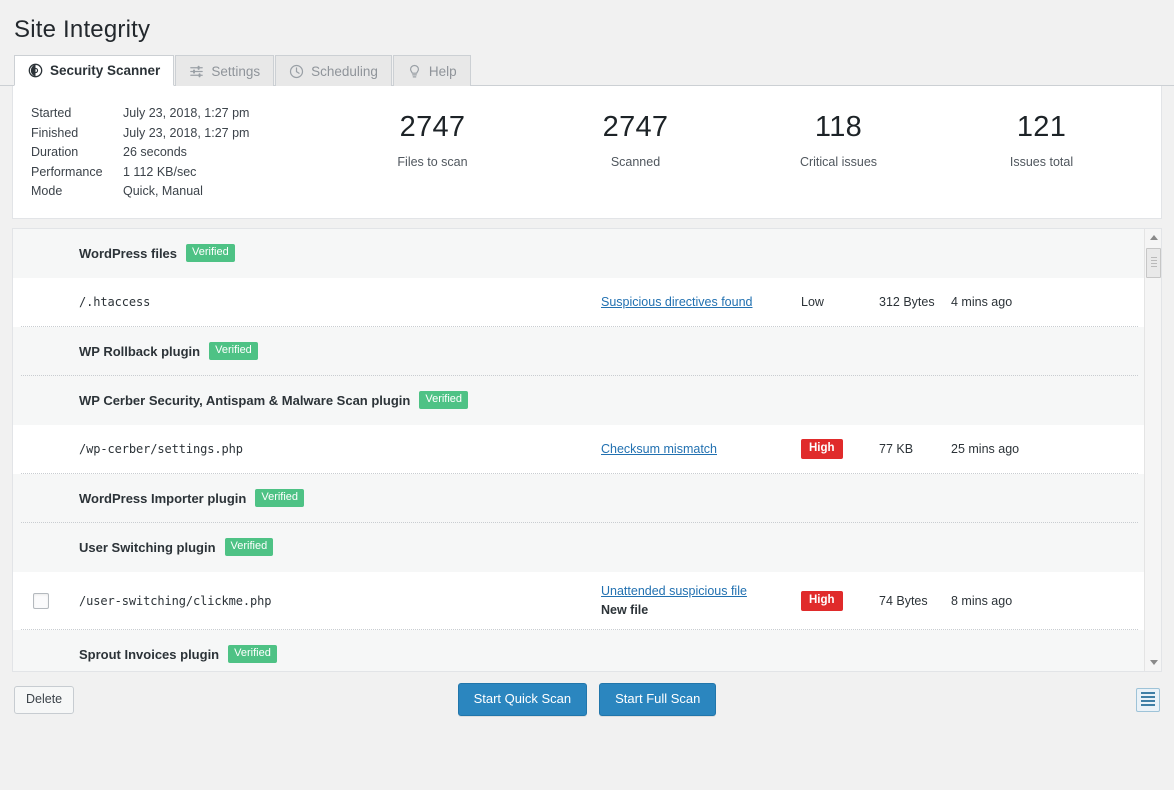 This screenshot has height=790, width=1174. Describe the element at coordinates (982, 302) in the screenshot. I see `timestamp-cell: 4 mins ago` at that location.